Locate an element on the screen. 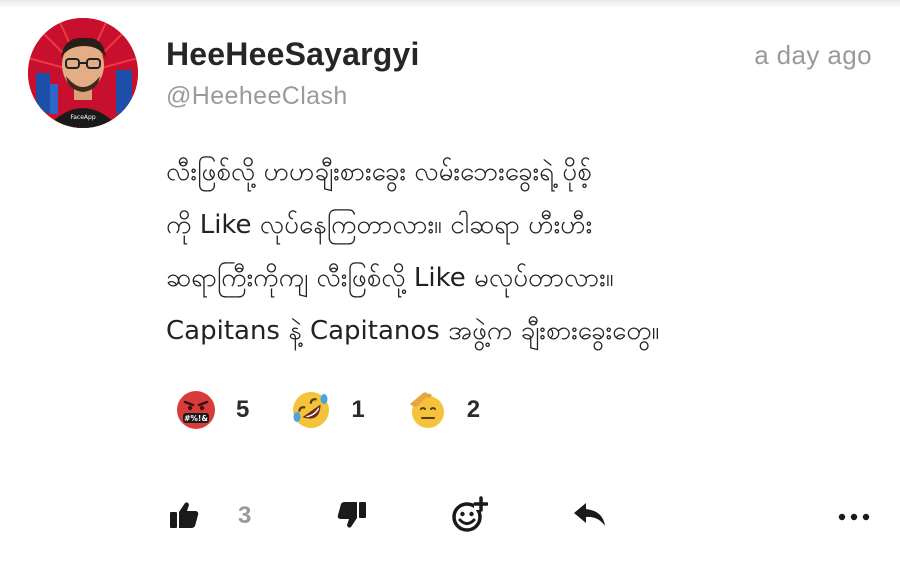 The height and width of the screenshot is (583, 900). add-reaction-icon is located at coordinates (469, 517).